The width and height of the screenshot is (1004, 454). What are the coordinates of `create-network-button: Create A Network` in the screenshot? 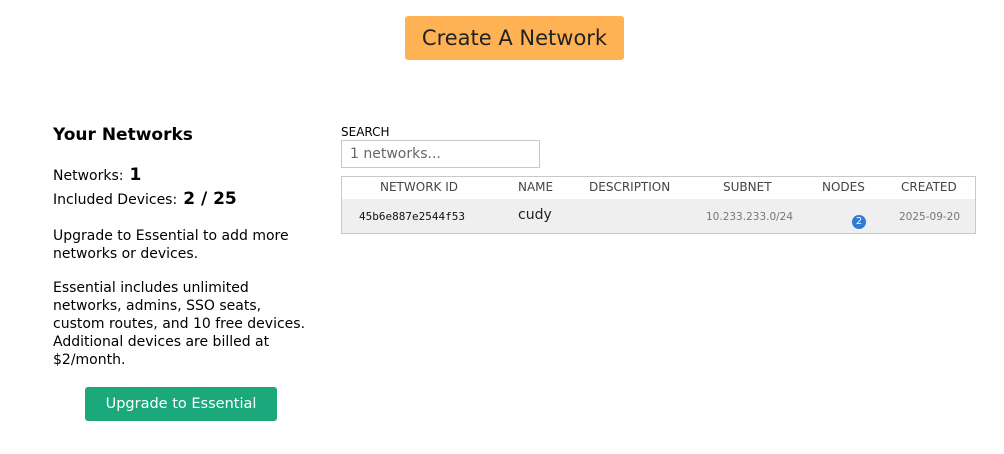 It's located at (514, 38).